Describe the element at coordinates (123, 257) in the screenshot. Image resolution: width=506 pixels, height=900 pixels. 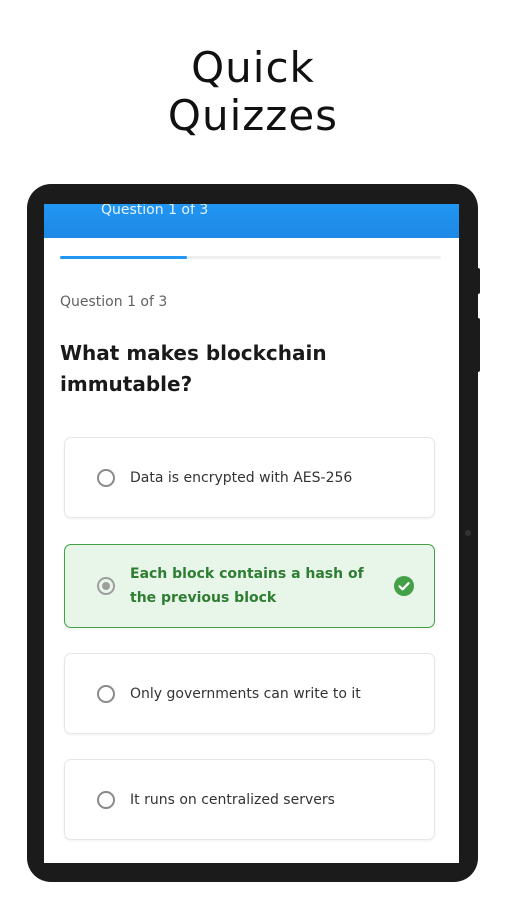
I see `quiz-progress-fill` at that location.